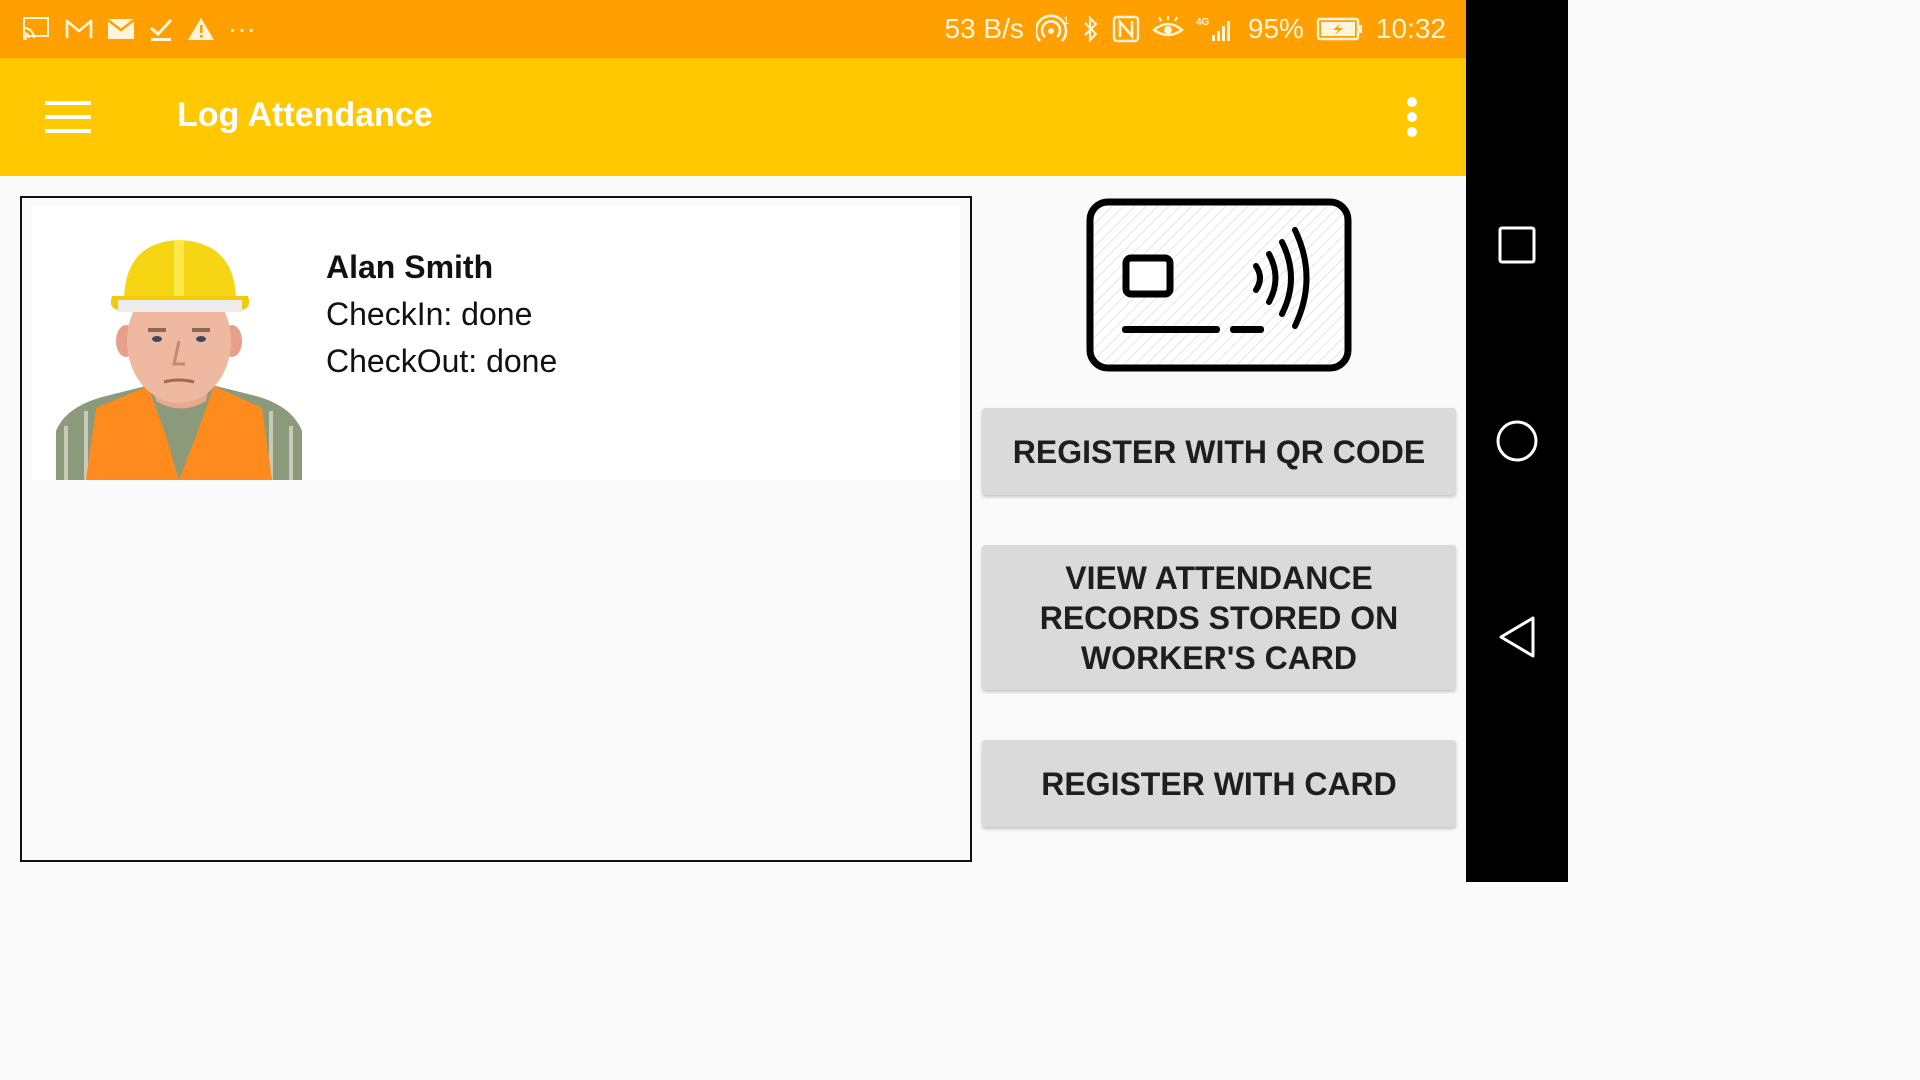 The height and width of the screenshot is (1080, 1920). Describe the element at coordinates (1126, 29) in the screenshot. I see `nfc-icon` at that location.